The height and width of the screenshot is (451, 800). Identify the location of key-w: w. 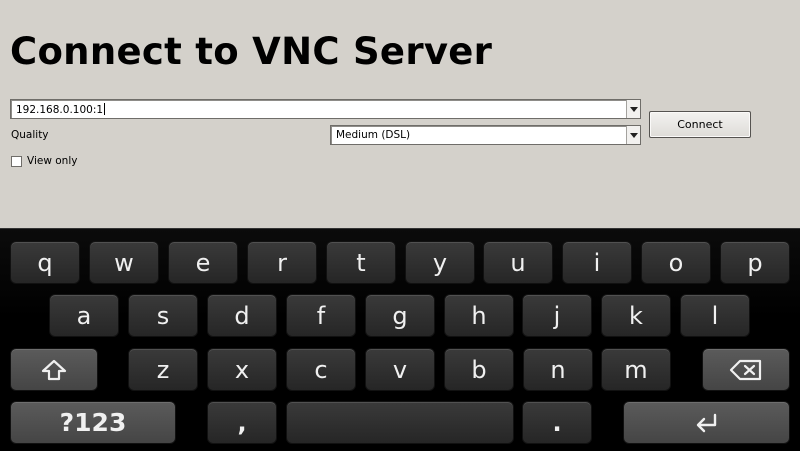
(124, 262).